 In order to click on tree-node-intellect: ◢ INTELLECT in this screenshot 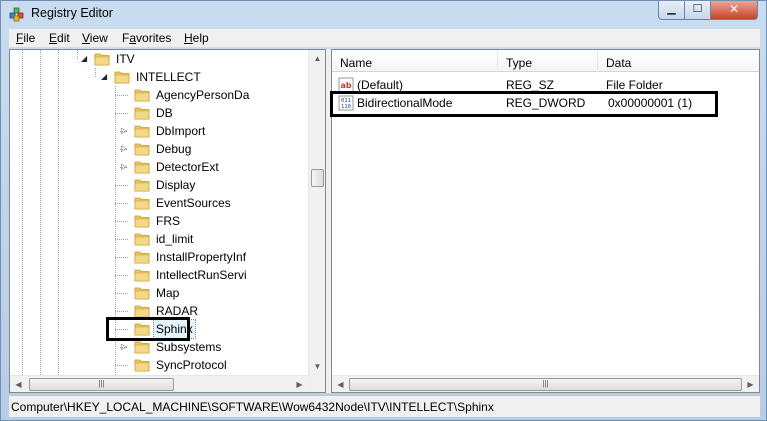, I will do `click(204, 77)`.